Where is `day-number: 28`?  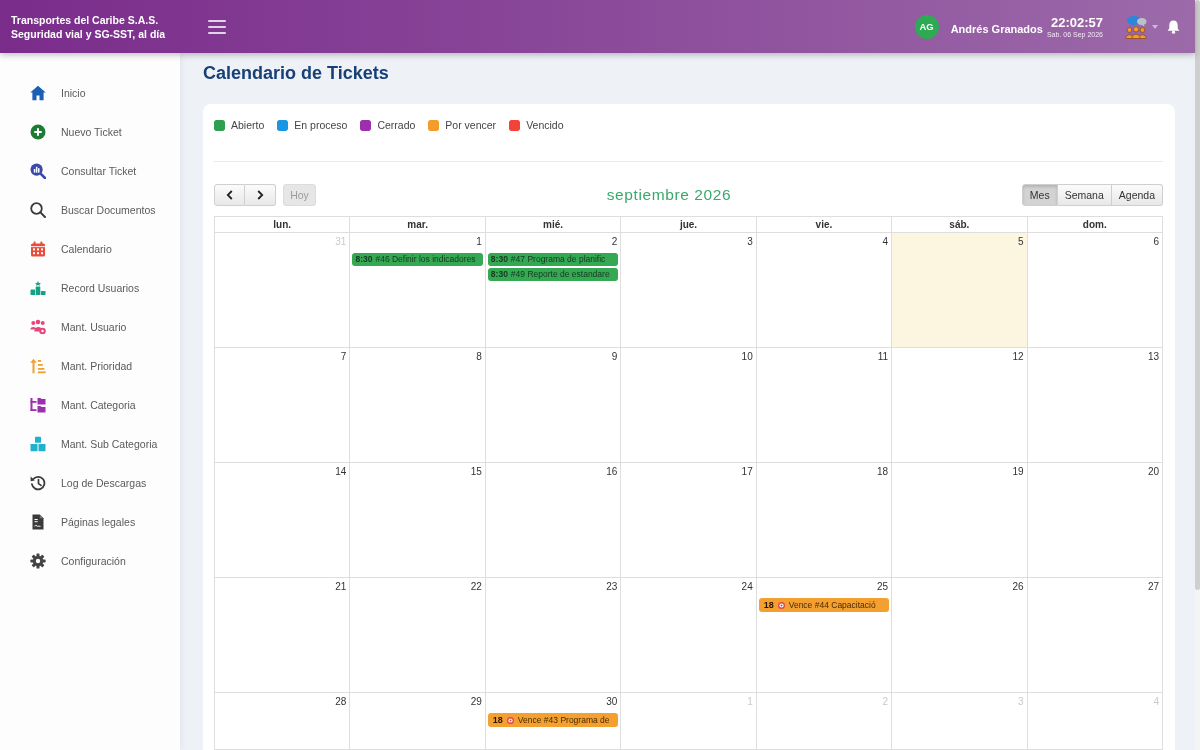 day-number: 28 is located at coordinates (341, 701).